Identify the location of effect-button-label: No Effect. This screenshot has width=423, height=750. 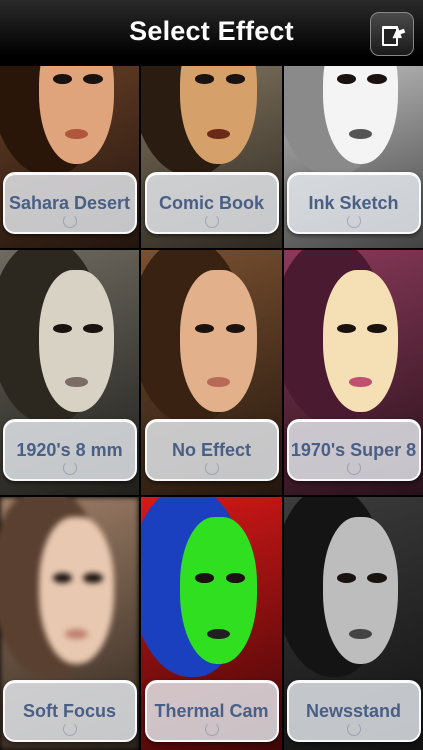
(211, 449).